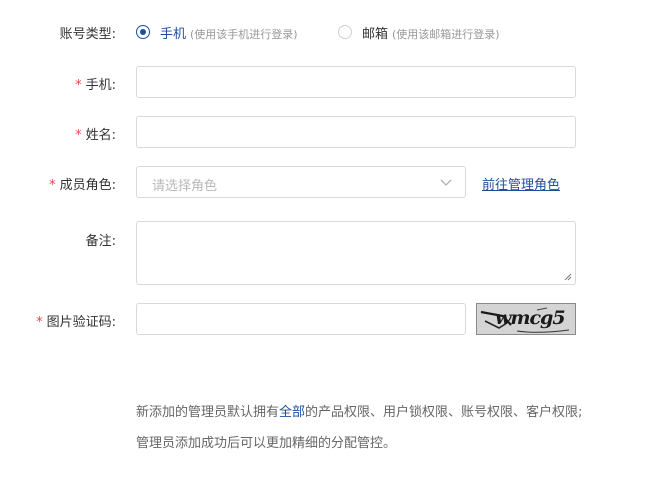 This screenshot has height=497, width=669. I want to click on captcha-image: wmcg5, so click(526, 319).